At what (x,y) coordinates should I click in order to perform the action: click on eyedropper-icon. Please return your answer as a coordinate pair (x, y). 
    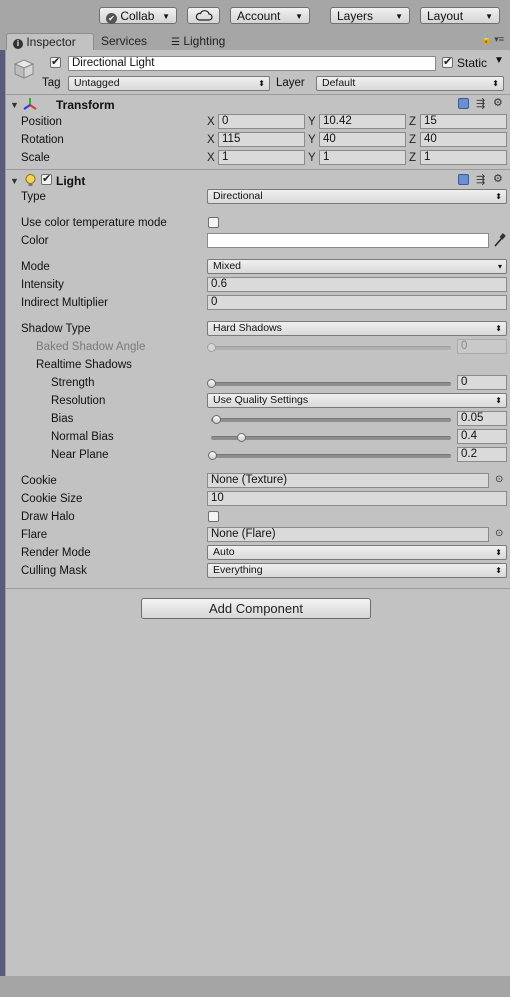
    Looking at the image, I should click on (499, 240).